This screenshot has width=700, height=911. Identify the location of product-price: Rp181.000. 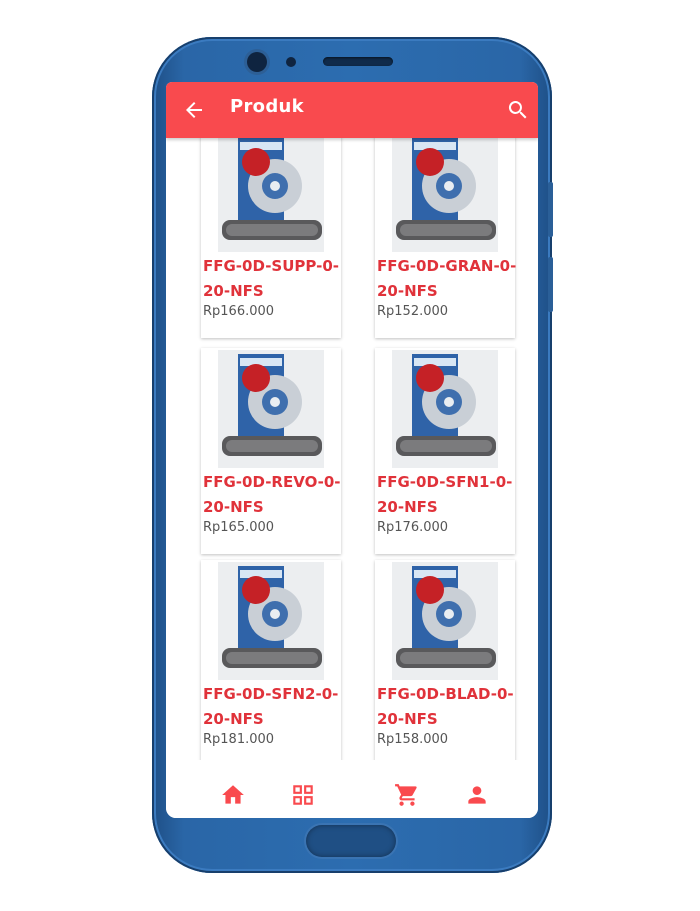
(239, 739).